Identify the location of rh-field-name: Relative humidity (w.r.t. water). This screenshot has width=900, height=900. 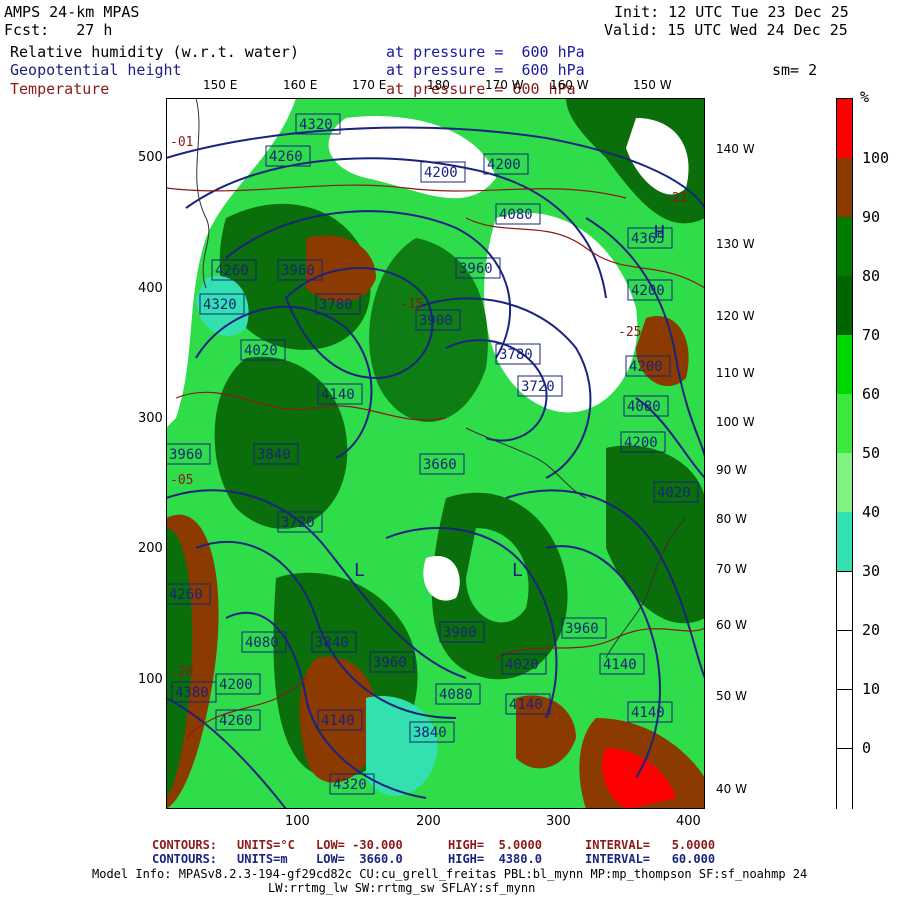
(154, 52).